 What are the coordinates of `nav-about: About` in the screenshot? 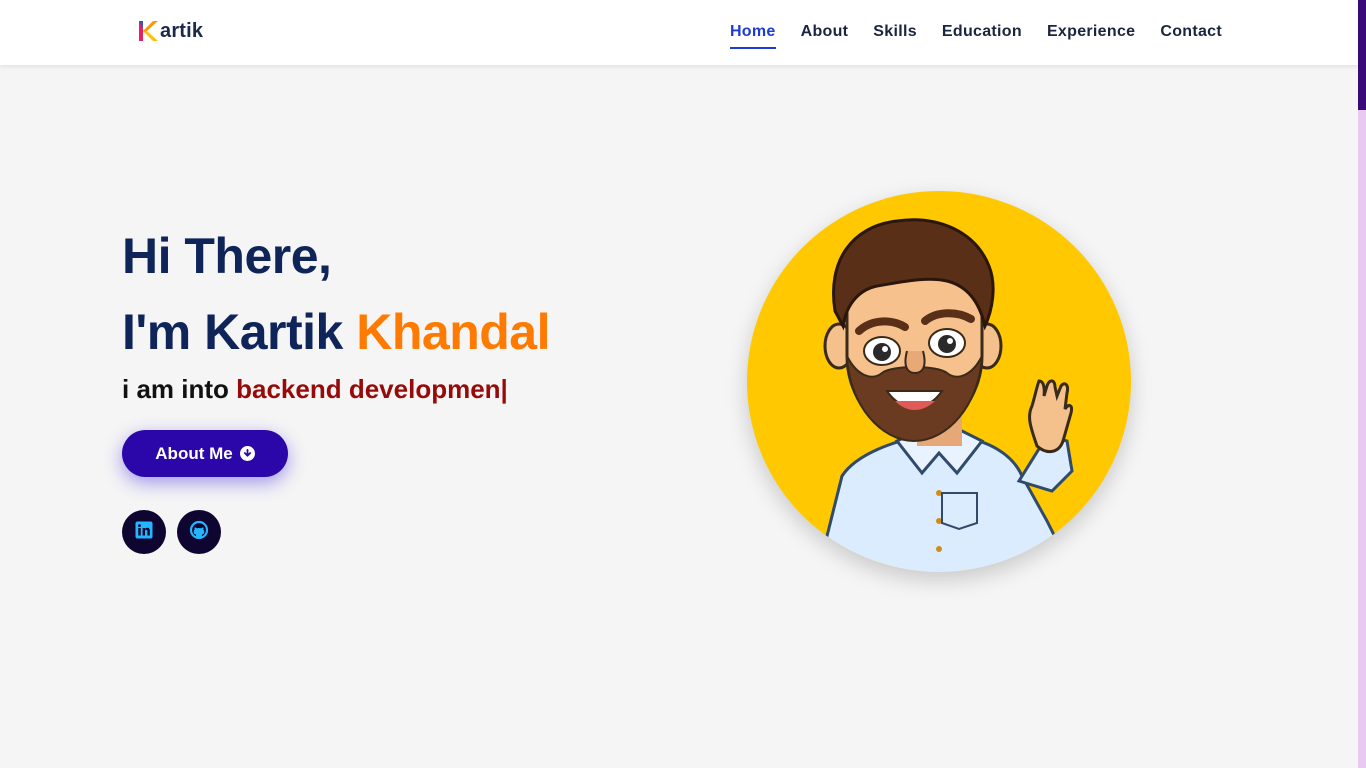 It's located at (825, 33).